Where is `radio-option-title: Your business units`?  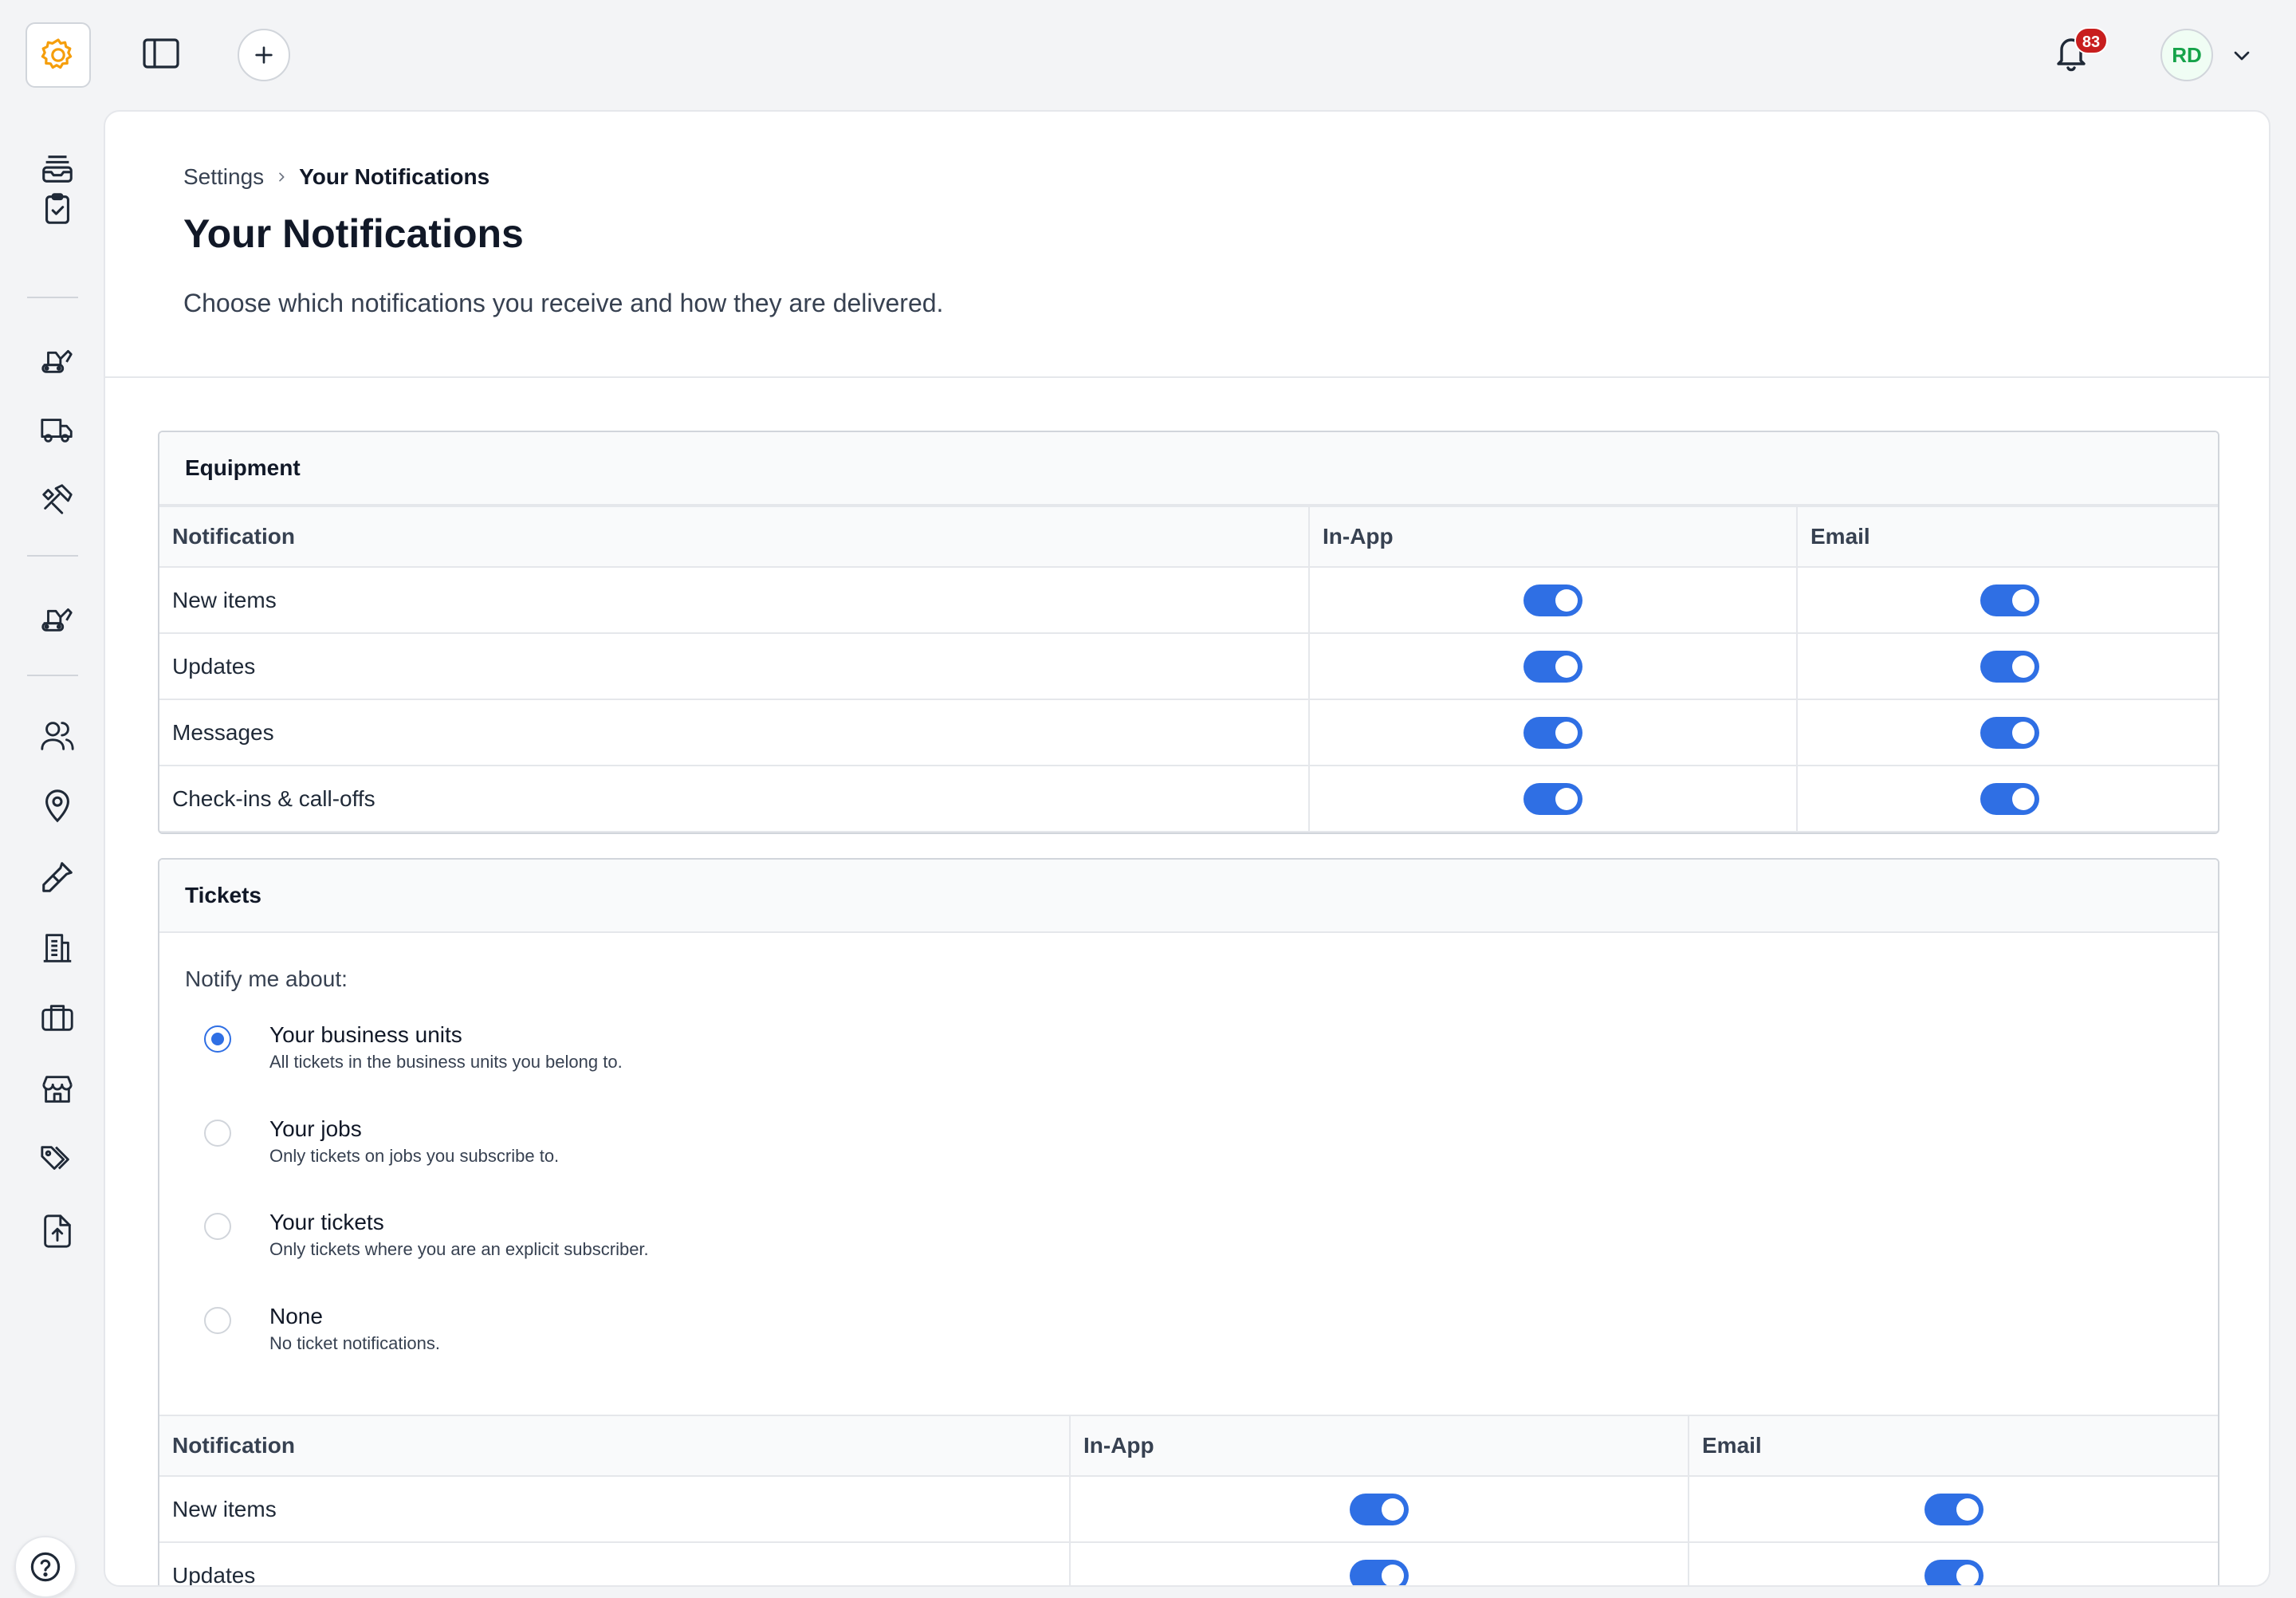 radio-option-title: Your business units is located at coordinates (365, 1034).